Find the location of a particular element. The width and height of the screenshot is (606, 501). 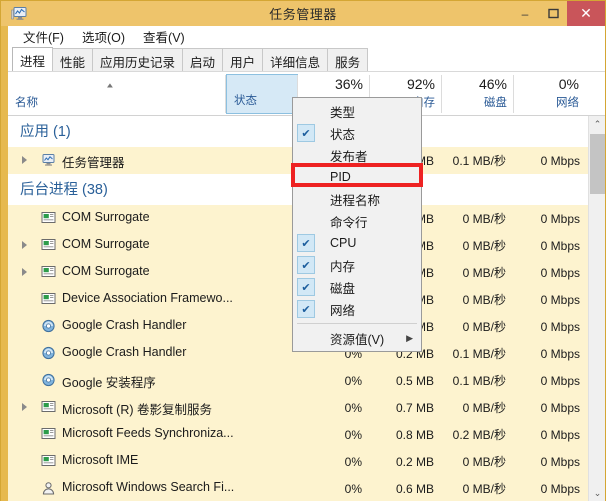

column-header-network: 0% 网络 is located at coordinates (550, 93).